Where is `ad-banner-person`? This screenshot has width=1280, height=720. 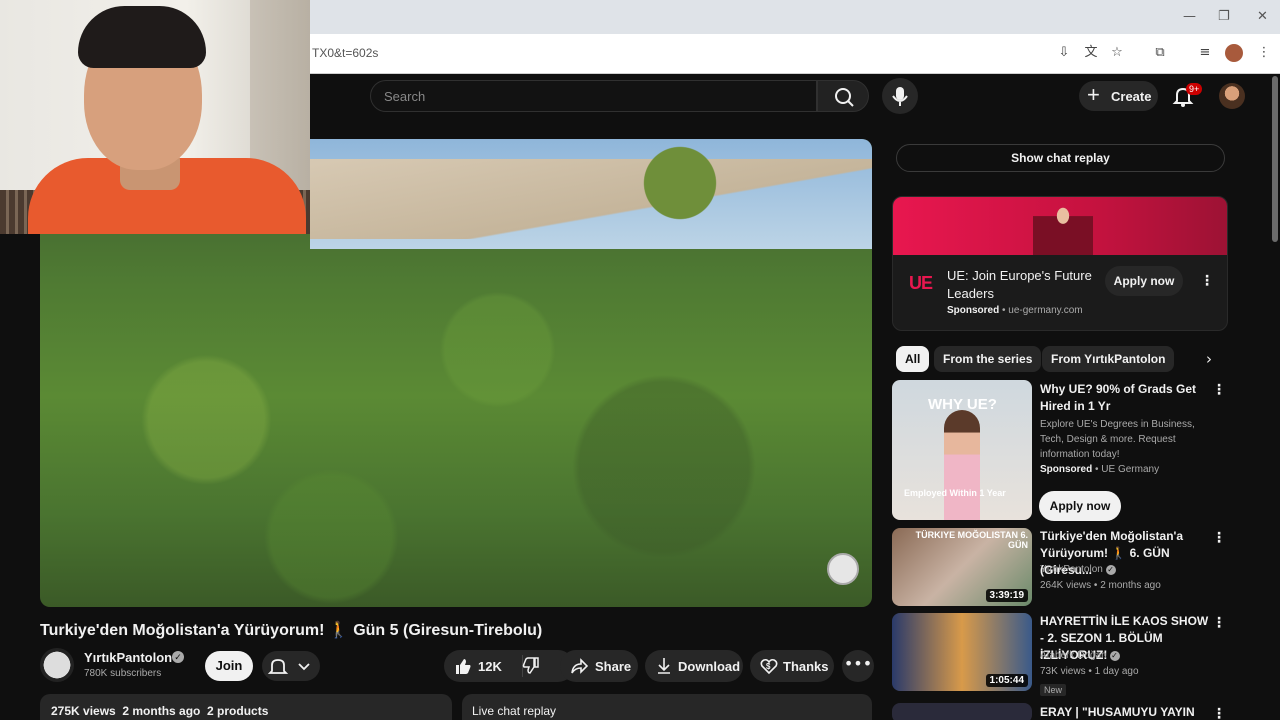 ad-banner-person is located at coordinates (1063, 227).